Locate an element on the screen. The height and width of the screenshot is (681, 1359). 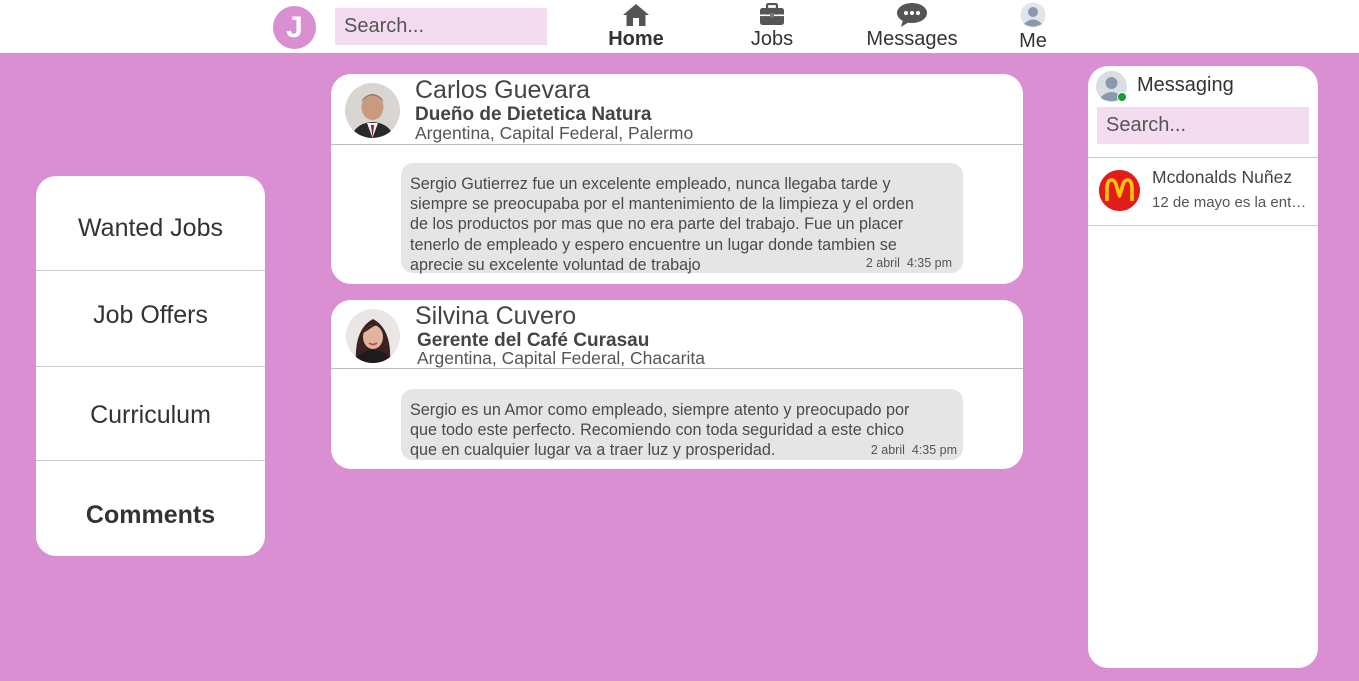
menu-item-job-offers: Job Offers is located at coordinates (150, 315).